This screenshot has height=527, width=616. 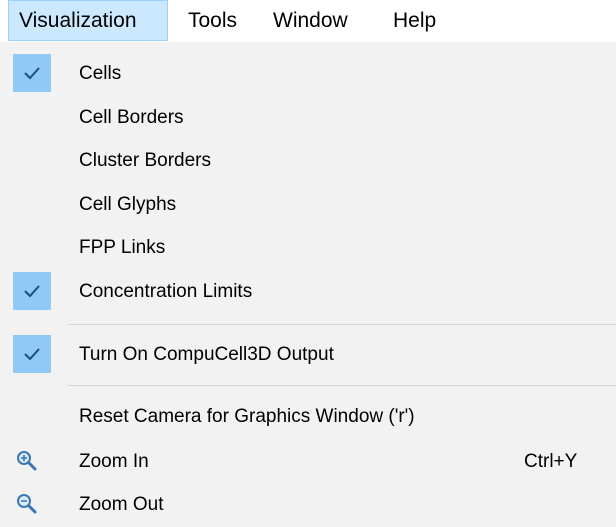 What do you see at coordinates (206, 354) in the screenshot?
I see `menu-item-label: Turn On CompuCell3D Output` at bounding box center [206, 354].